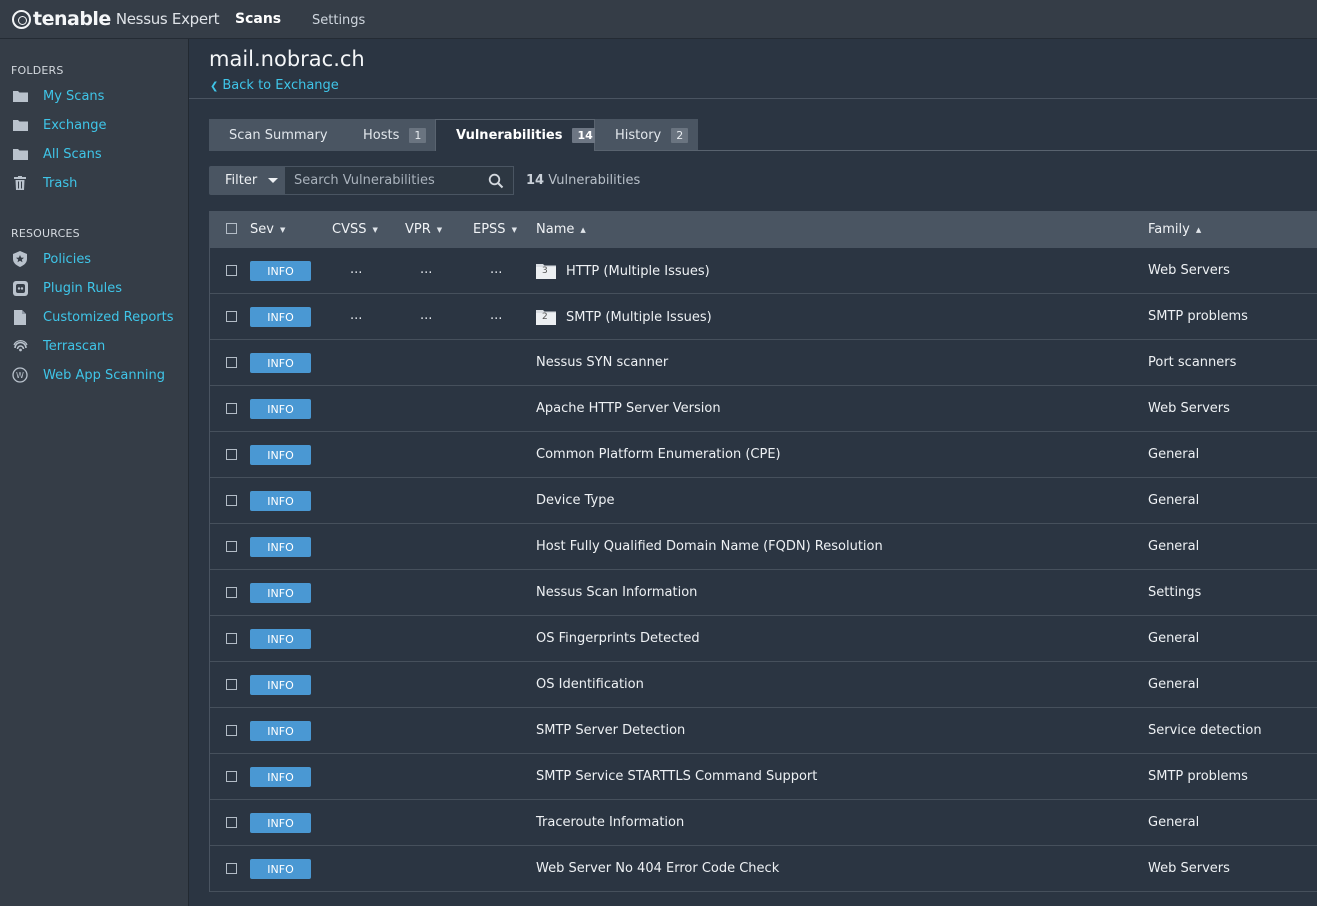 The image size is (1317, 906). What do you see at coordinates (628, 408) in the screenshot?
I see `vulnerability-name: Apache HTTP Server Version` at bounding box center [628, 408].